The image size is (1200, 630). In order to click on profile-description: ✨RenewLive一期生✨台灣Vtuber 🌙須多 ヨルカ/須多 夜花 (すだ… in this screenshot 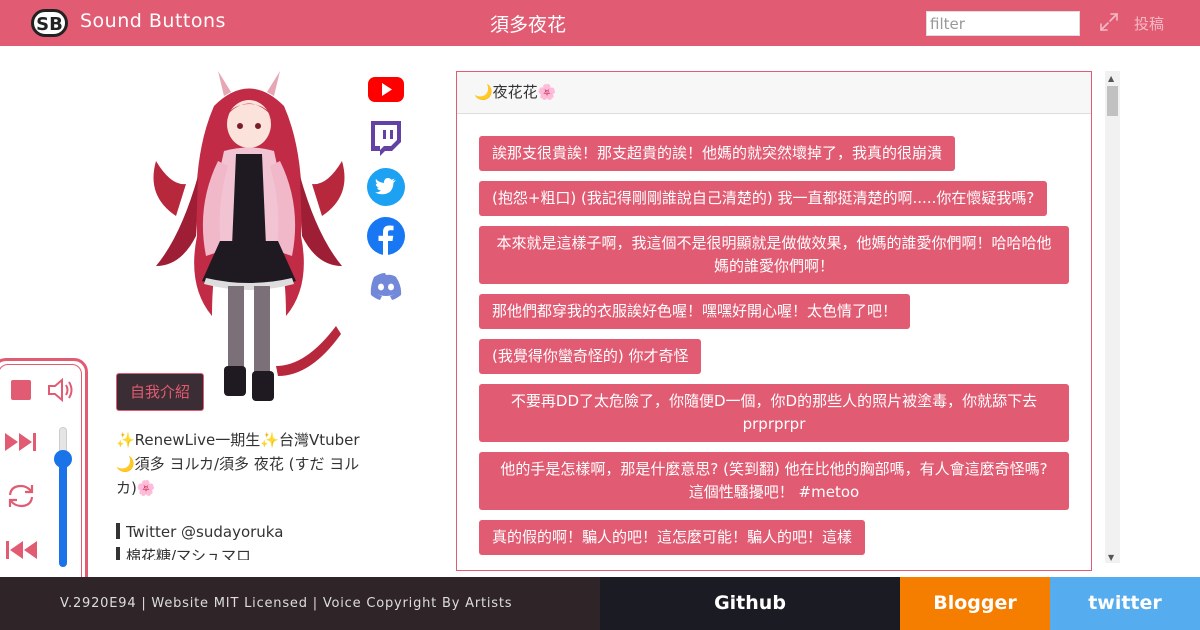, I will do `click(241, 494)`.